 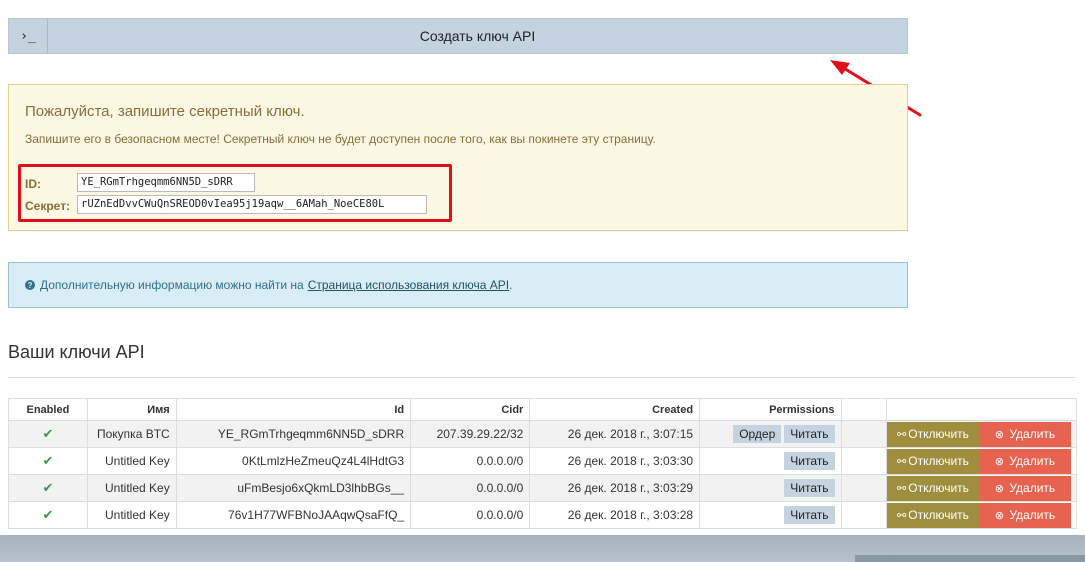 What do you see at coordinates (30, 285) in the screenshot?
I see `question-circle-icon: ?` at bounding box center [30, 285].